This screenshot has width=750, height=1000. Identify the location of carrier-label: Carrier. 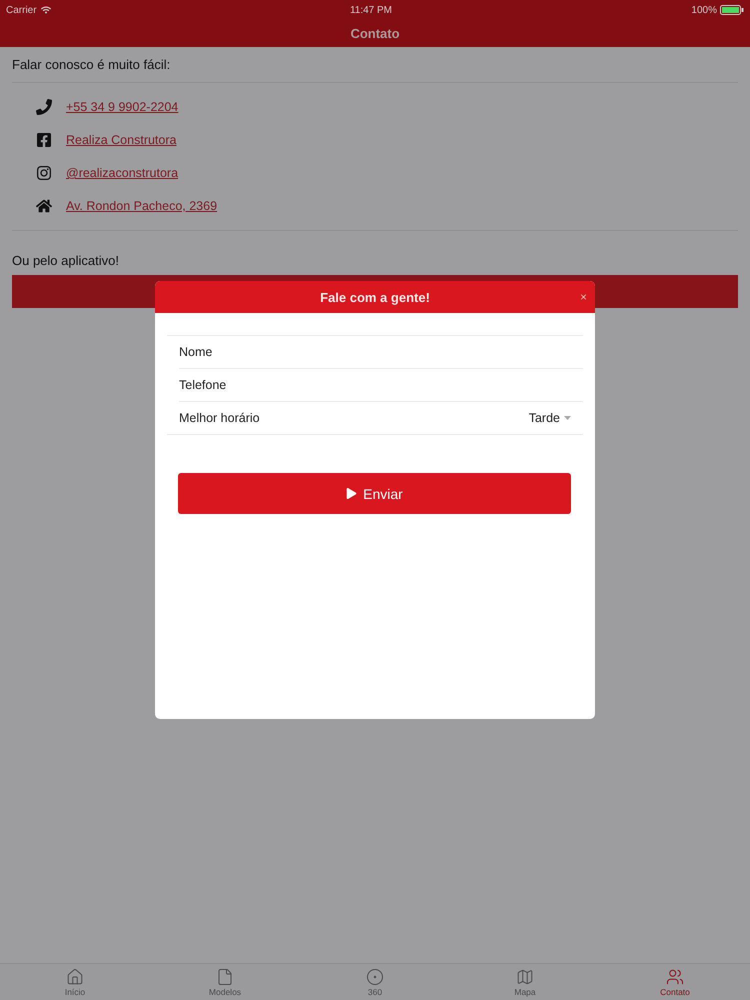
(21, 10).